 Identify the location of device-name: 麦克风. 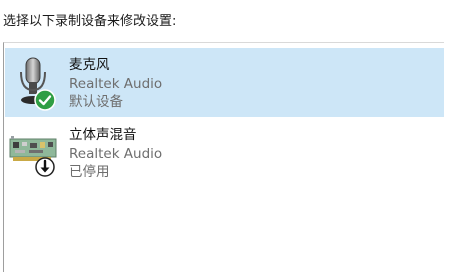
(89, 65).